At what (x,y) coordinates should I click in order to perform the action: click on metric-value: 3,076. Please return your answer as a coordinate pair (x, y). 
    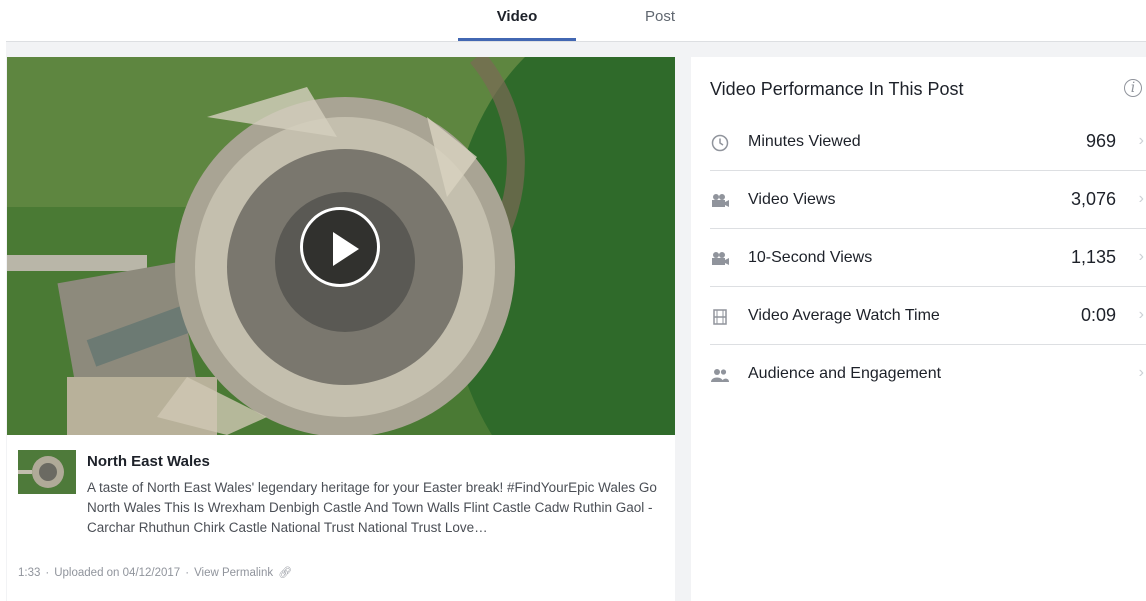
    Looking at the image, I should click on (1093, 199).